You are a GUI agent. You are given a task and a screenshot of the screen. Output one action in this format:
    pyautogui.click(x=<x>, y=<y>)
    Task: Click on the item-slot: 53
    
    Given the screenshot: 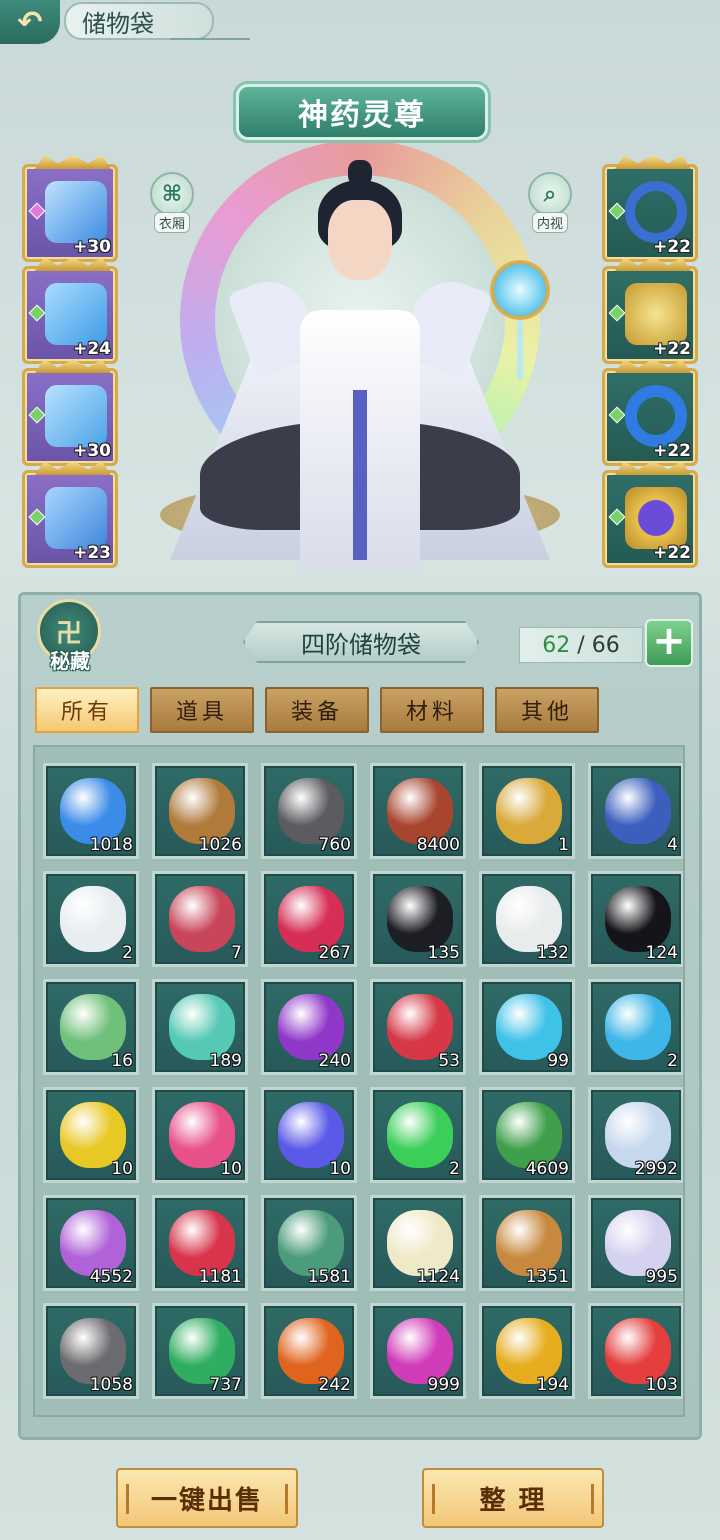 What is the action you would take?
    pyautogui.click(x=418, y=1027)
    